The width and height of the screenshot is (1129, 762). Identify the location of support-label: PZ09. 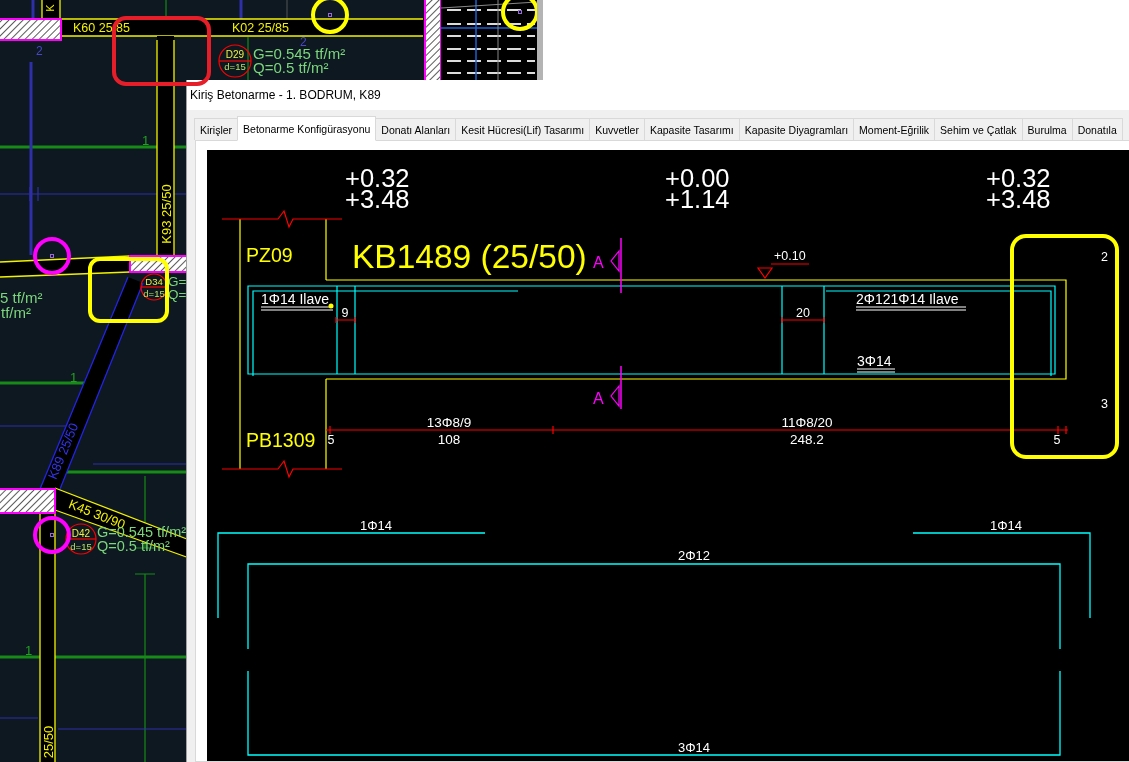
(269, 255).